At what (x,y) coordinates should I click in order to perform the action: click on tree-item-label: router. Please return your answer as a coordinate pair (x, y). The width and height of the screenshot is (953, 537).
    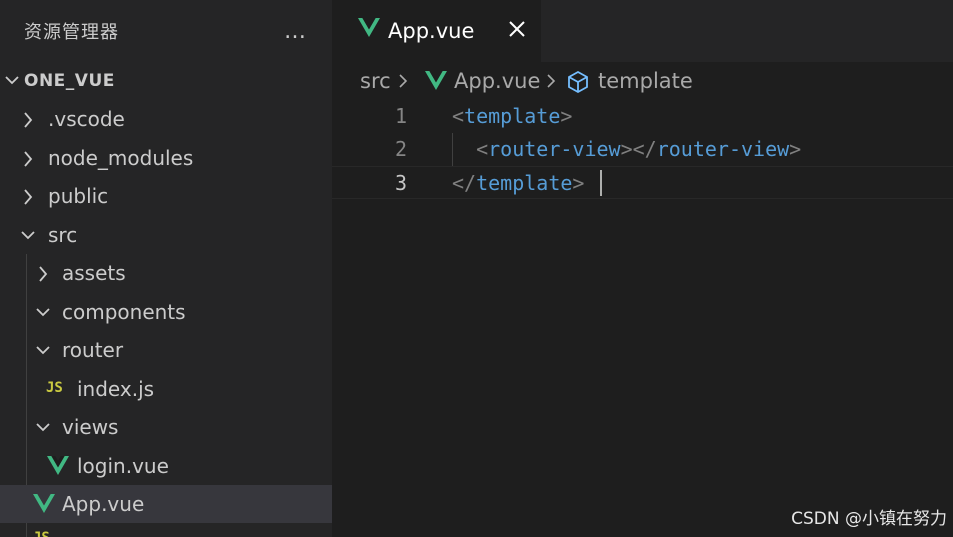
    Looking at the image, I should click on (93, 350).